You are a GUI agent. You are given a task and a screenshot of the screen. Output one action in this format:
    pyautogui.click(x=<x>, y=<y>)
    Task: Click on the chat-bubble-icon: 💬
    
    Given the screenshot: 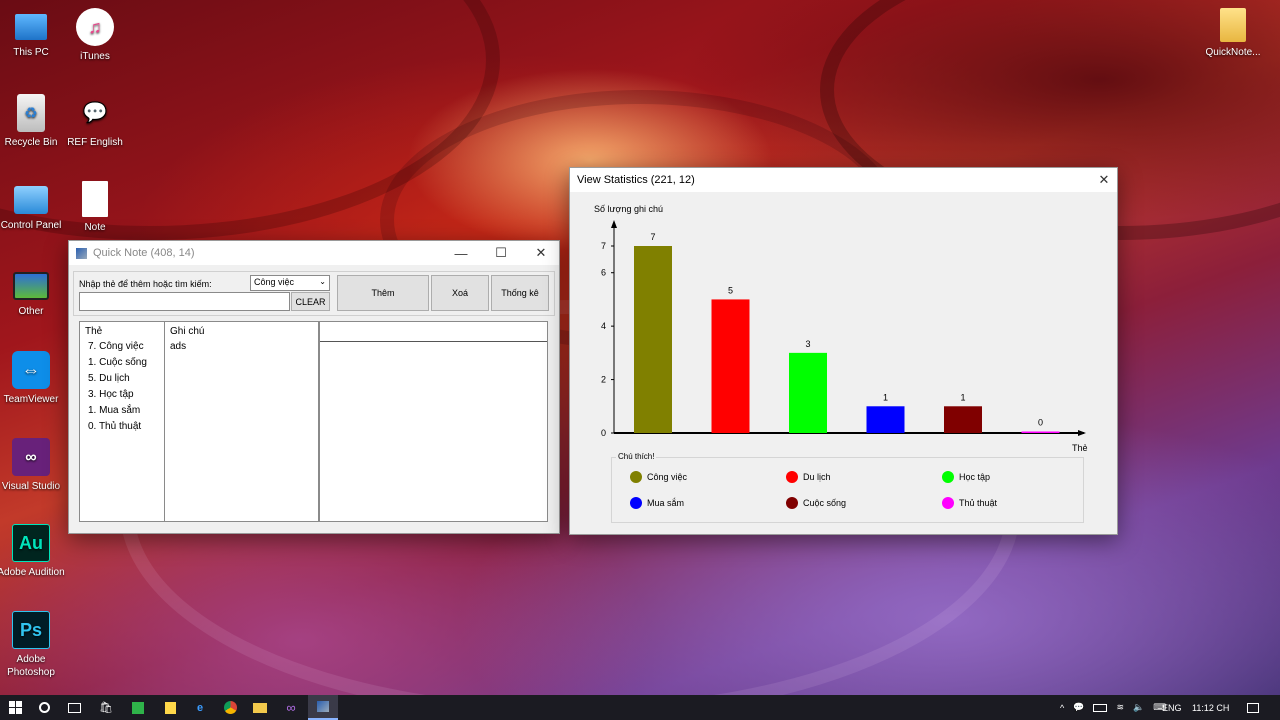 What is the action you would take?
    pyautogui.click(x=1078, y=707)
    